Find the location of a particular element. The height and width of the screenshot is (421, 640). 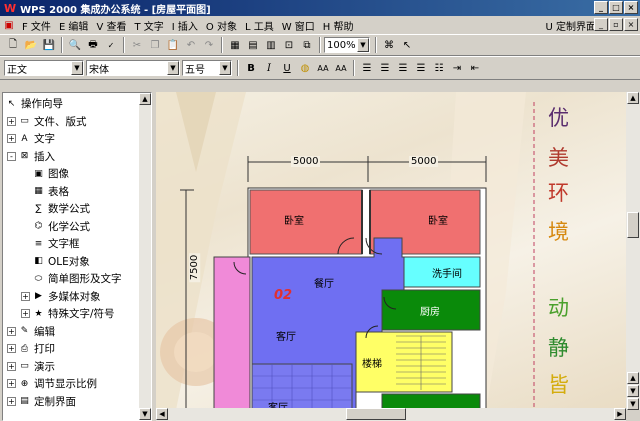

zoom-select: 100% ▼ is located at coordinates (347, 45).